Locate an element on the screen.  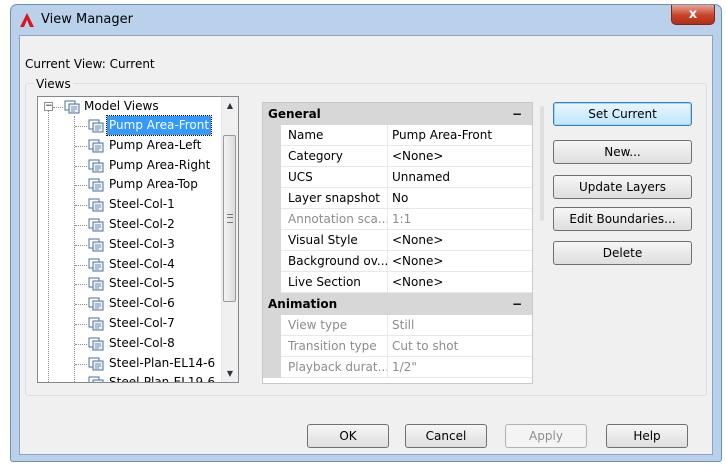
tree-item: Steel-Col-8 is located at coordinates (130, 343).